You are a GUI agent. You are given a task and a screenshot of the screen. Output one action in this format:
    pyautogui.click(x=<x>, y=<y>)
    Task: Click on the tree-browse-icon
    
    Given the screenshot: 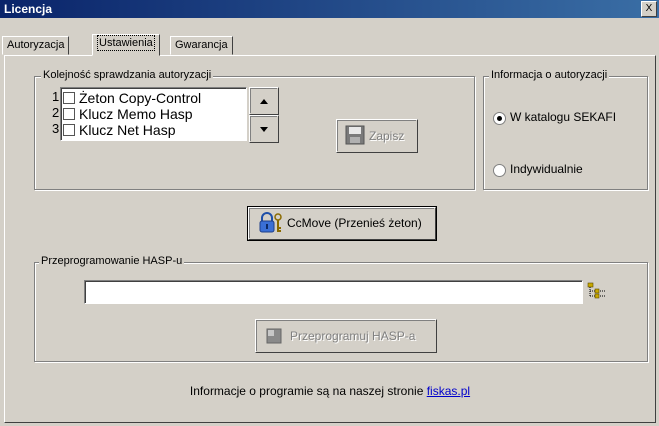 What is the action you would take?
    pyautogui.click(x=596, y=290)
    